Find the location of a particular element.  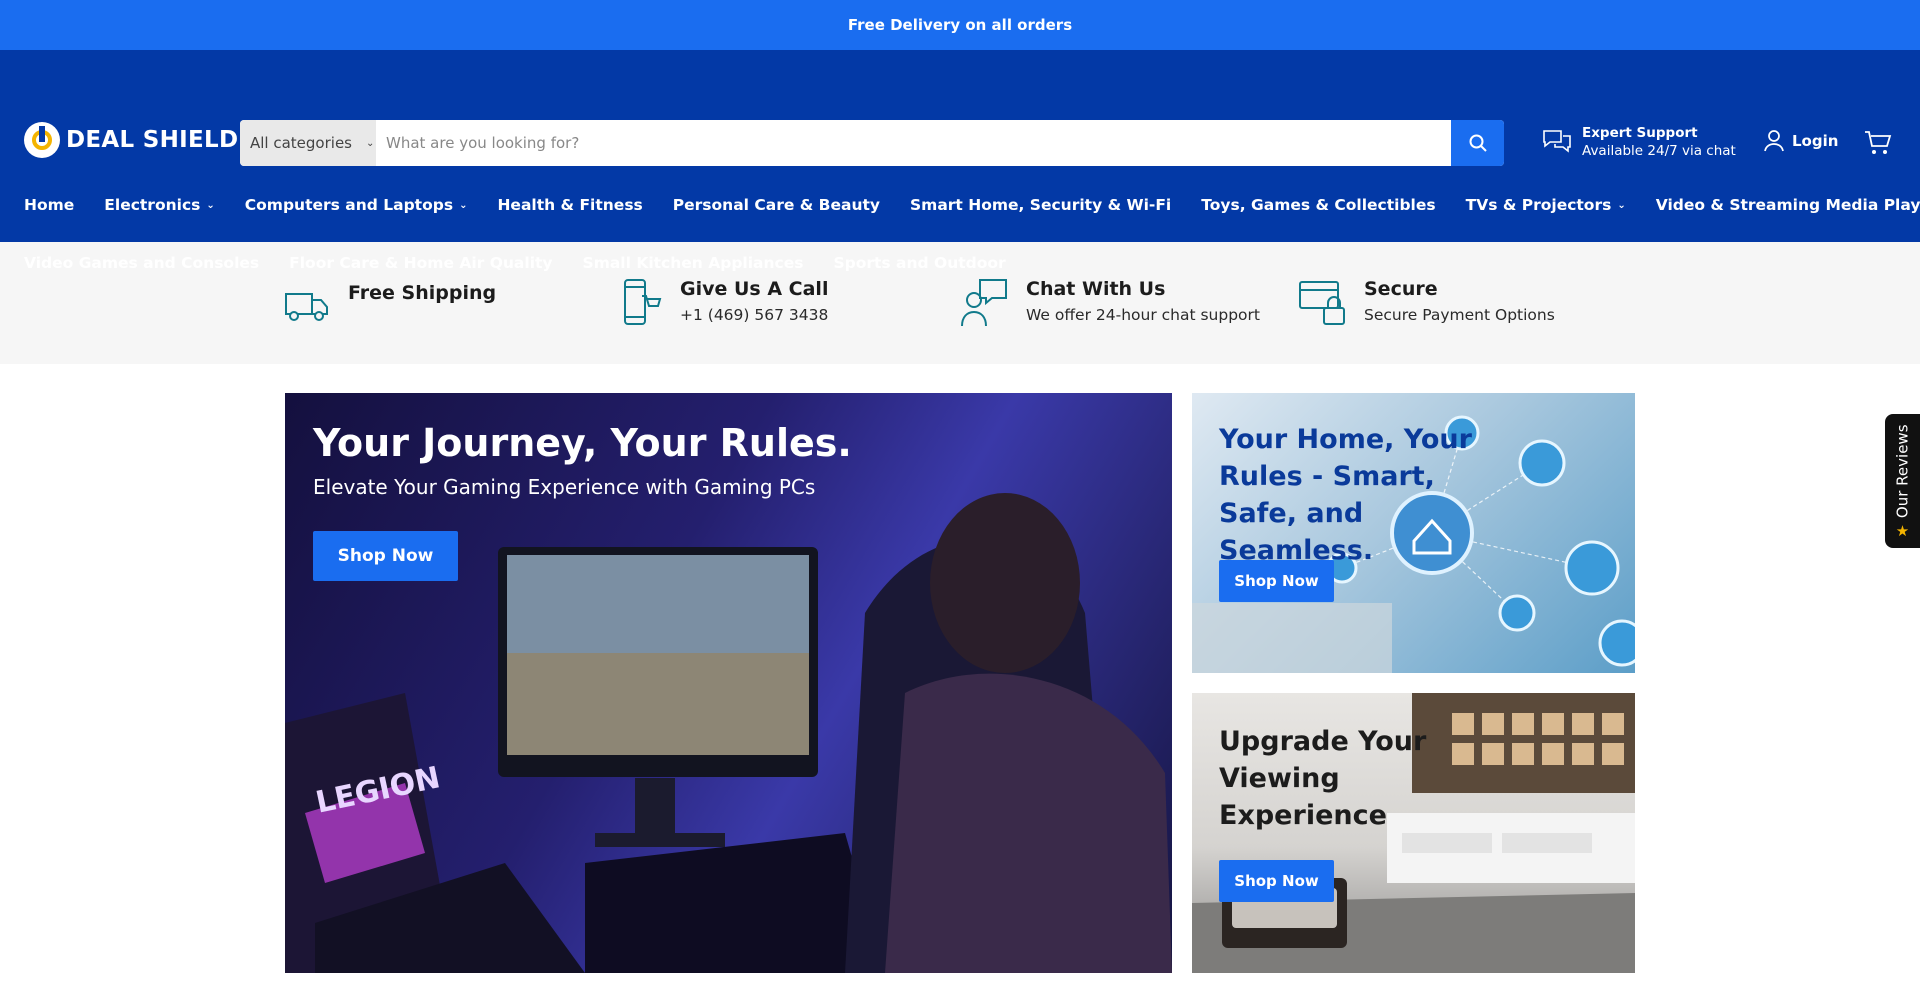

search-bar: All categories ⌄ is located at coordinates (872, 143).